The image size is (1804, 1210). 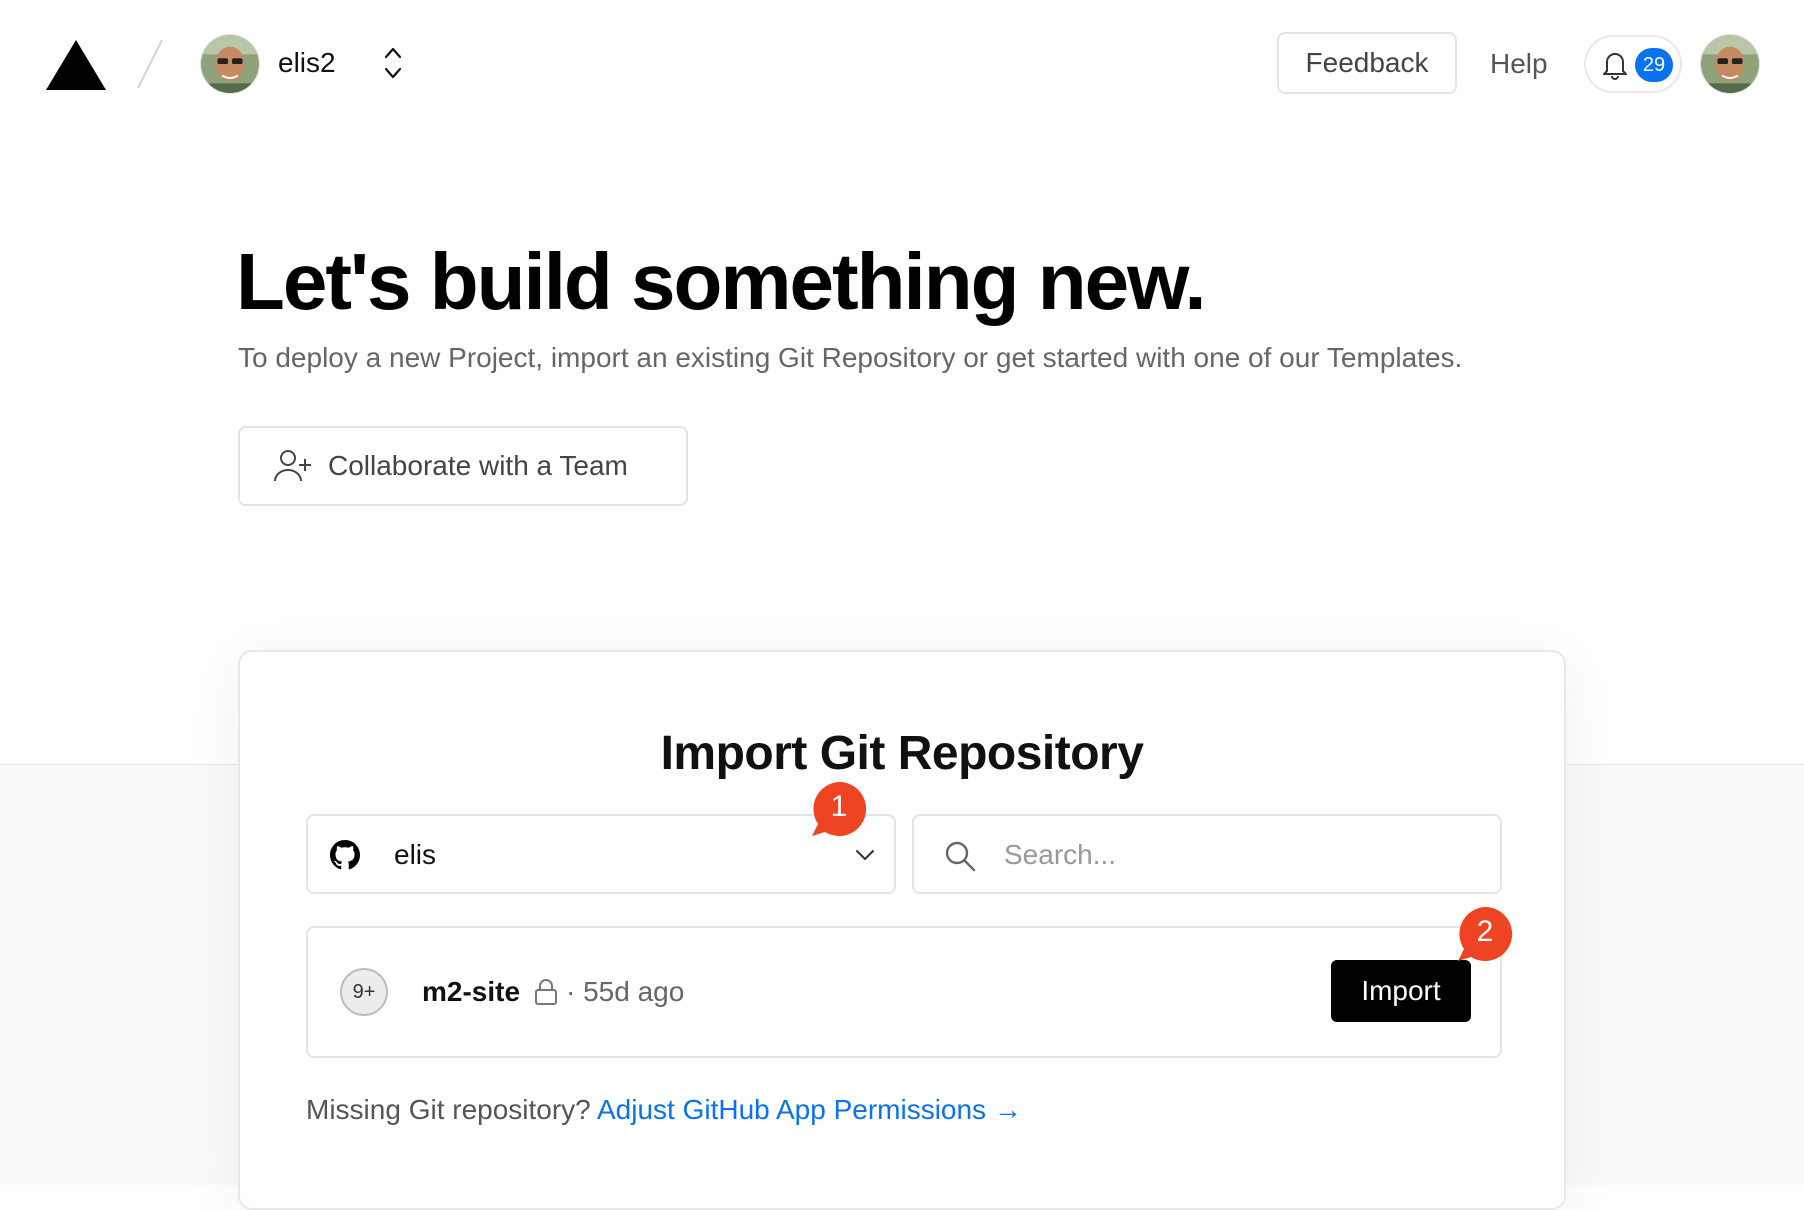 I want to click on notification-count-badge: 29, so click(x=1654, y=65).